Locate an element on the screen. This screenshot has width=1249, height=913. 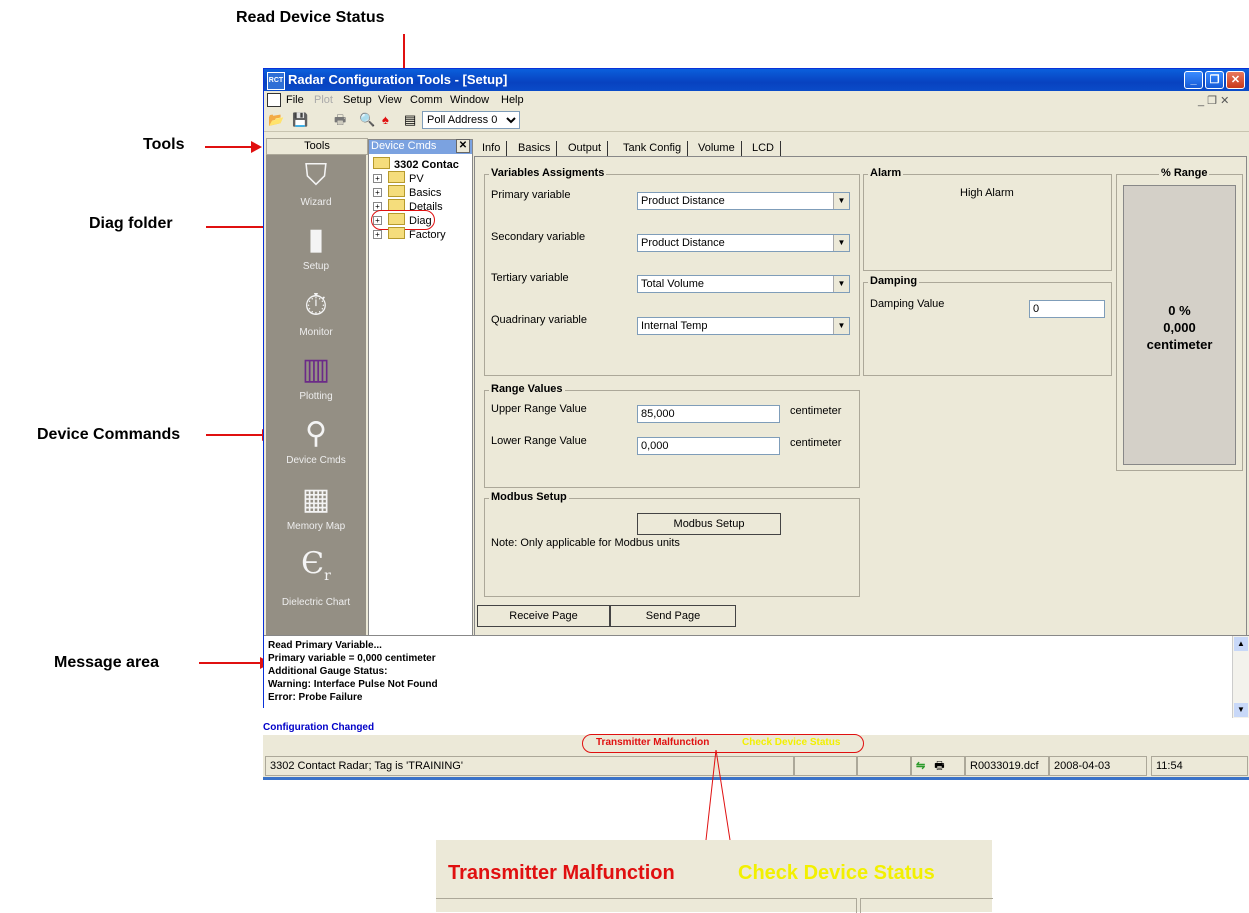
callout-device-commands: Device Commands is located at coordinates (109, 434).